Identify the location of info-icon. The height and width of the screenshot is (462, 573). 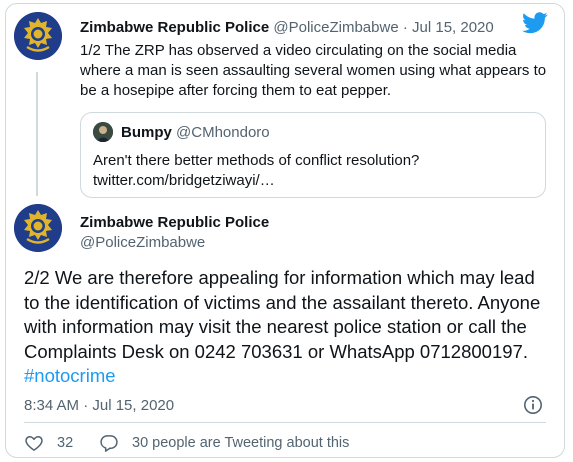
(533, 405).